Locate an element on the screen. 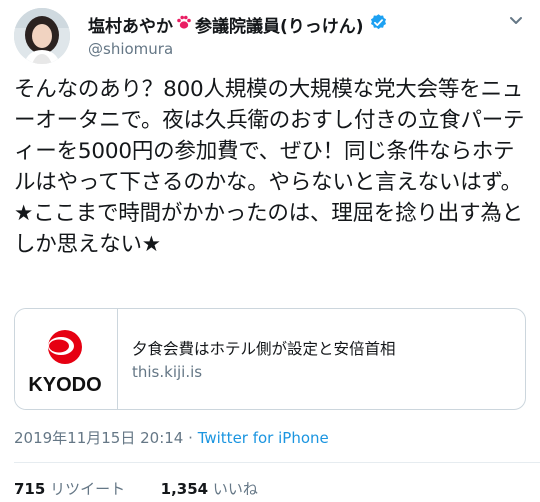 This screenshot has width=540, height=502. likes-stat: 1,354 いいね is located at coordinates (209, 489).